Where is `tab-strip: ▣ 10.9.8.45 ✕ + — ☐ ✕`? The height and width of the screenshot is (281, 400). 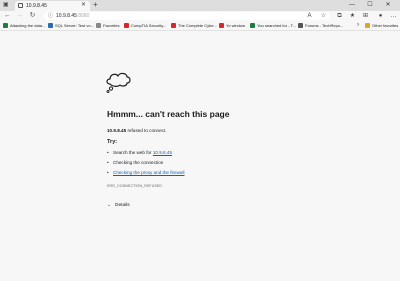
tab-strip: ▣ 10.9.8.45 ✕ + — ☐ ✕ is located at coordinates (200, 5).